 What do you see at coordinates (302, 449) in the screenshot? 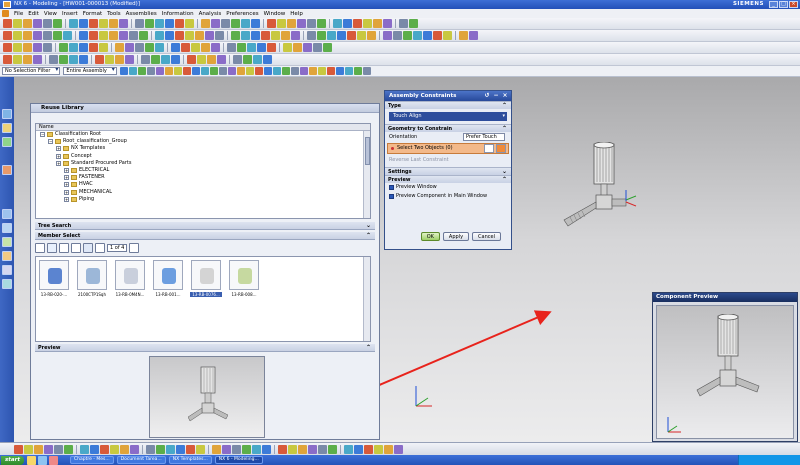
I see `shade-icon` at bounding box center [302, 449].